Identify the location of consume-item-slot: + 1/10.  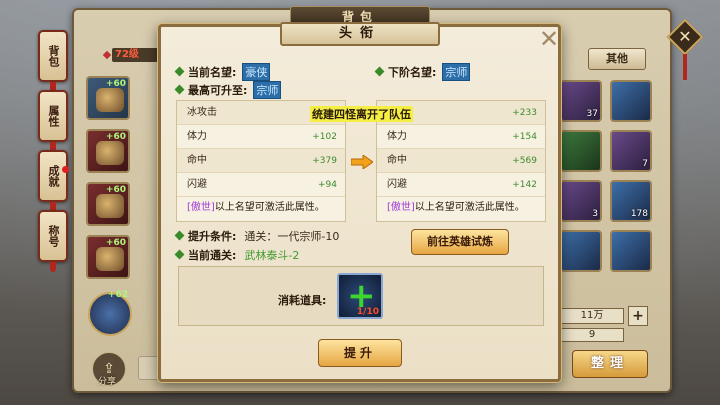
(360, 296).